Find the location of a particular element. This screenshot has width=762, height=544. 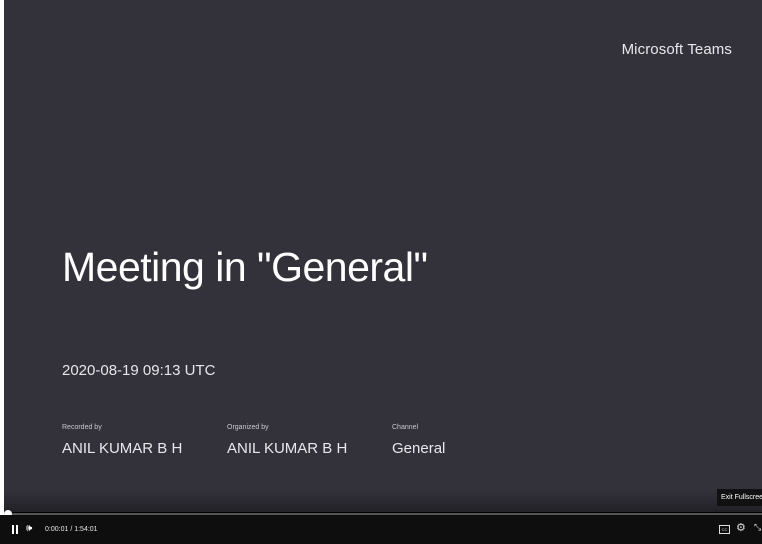

channel-value: General is located at coordinates (419, 448).